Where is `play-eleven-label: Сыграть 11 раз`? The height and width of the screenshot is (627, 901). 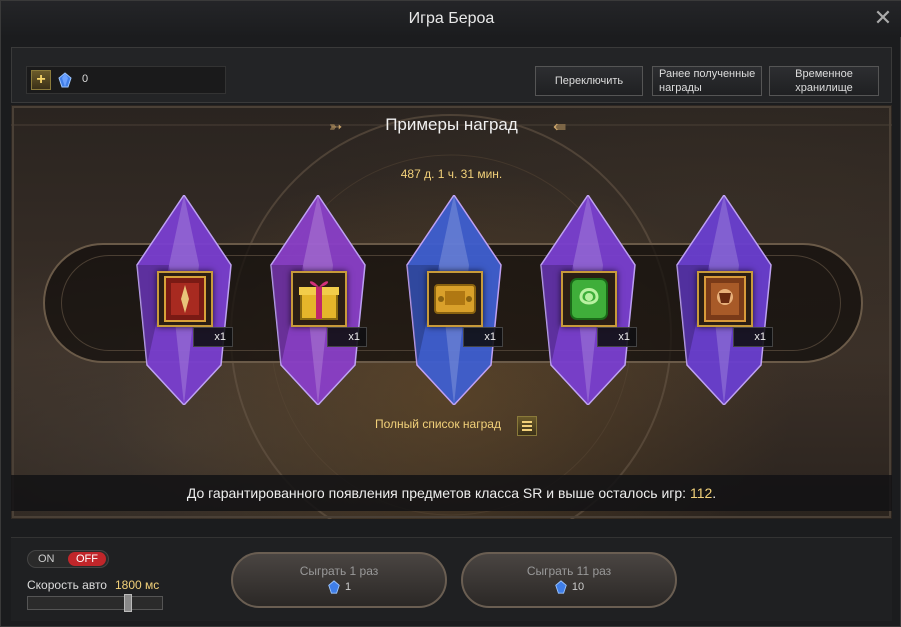
play-eleven-label: Сыграть 11 раз is located at coordinates (569, 571).